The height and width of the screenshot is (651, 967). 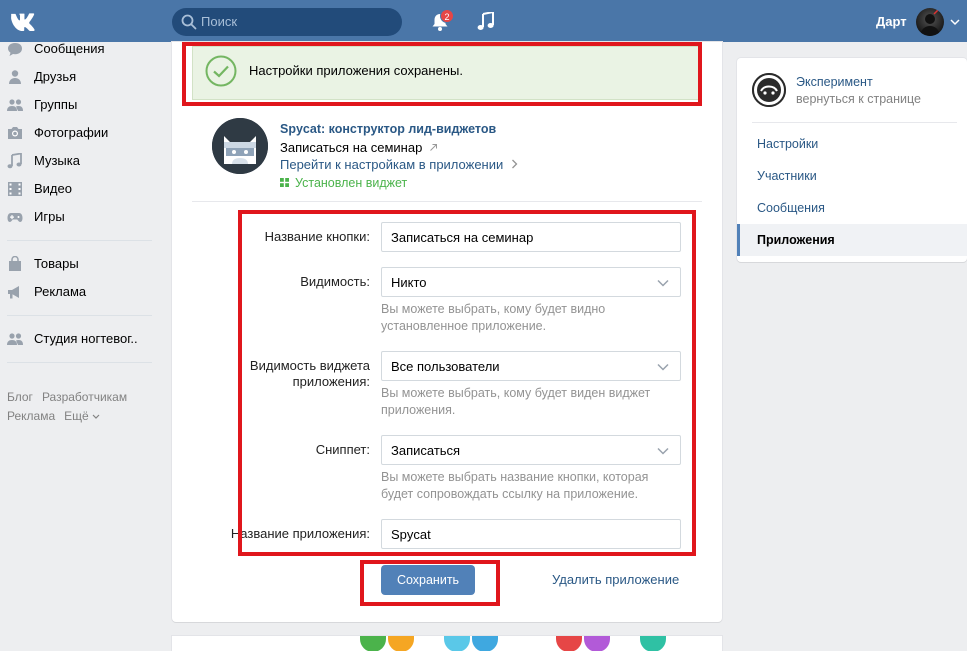 What do you see at coordinates (447, 16) in the screenshot?
I see `notifications-badge: 2` at bounding box center [447, 16].